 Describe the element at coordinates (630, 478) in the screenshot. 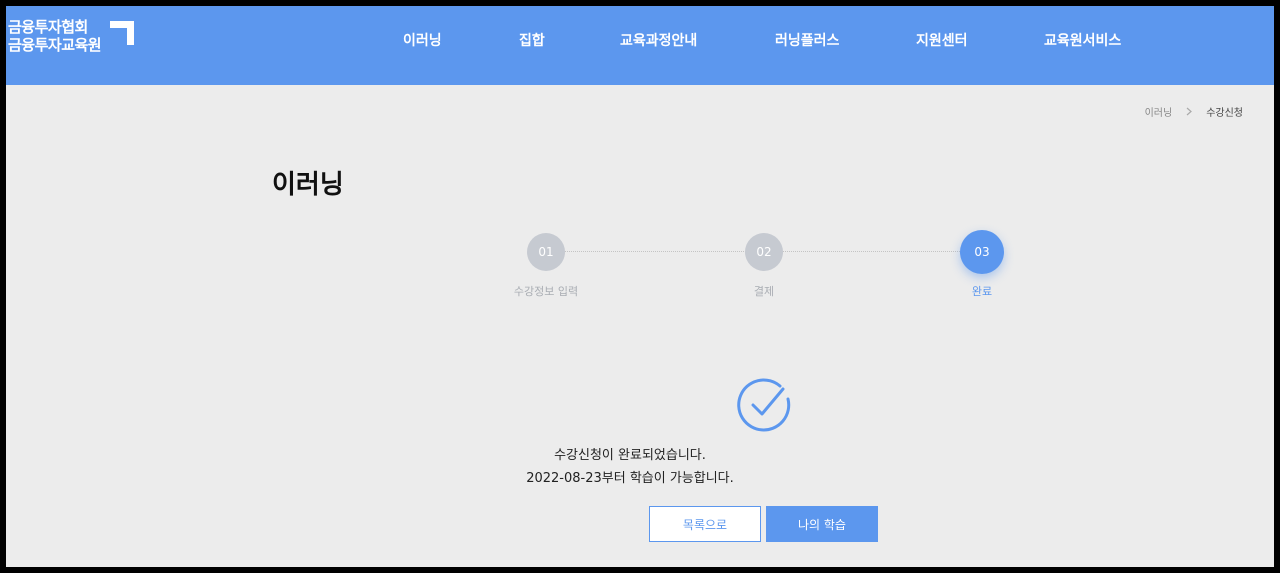

I see `result-availability: 2022-08-23부터 학습이 가능합니다.` at that location.